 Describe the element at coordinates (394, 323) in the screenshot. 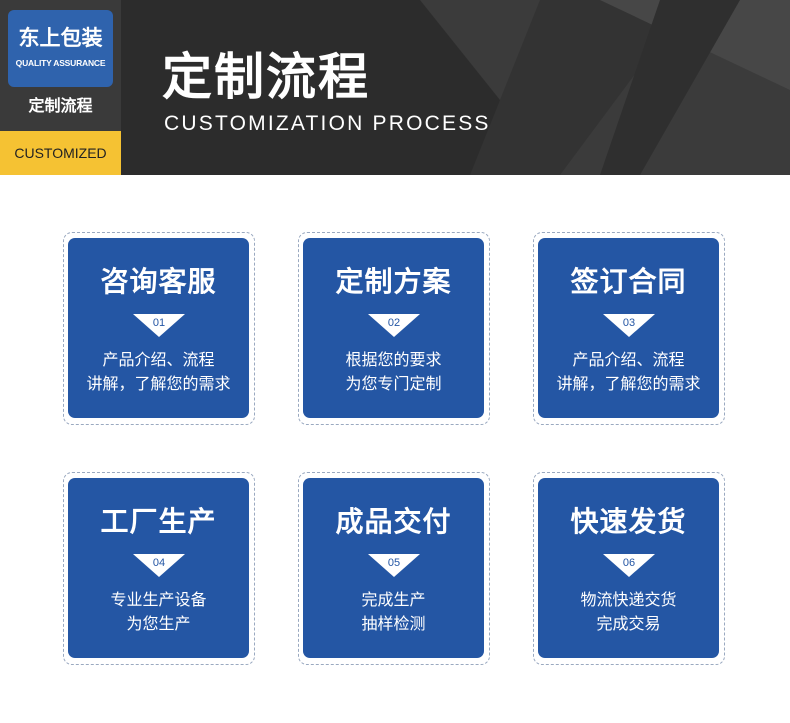

I see `step-number: 02` at that location.